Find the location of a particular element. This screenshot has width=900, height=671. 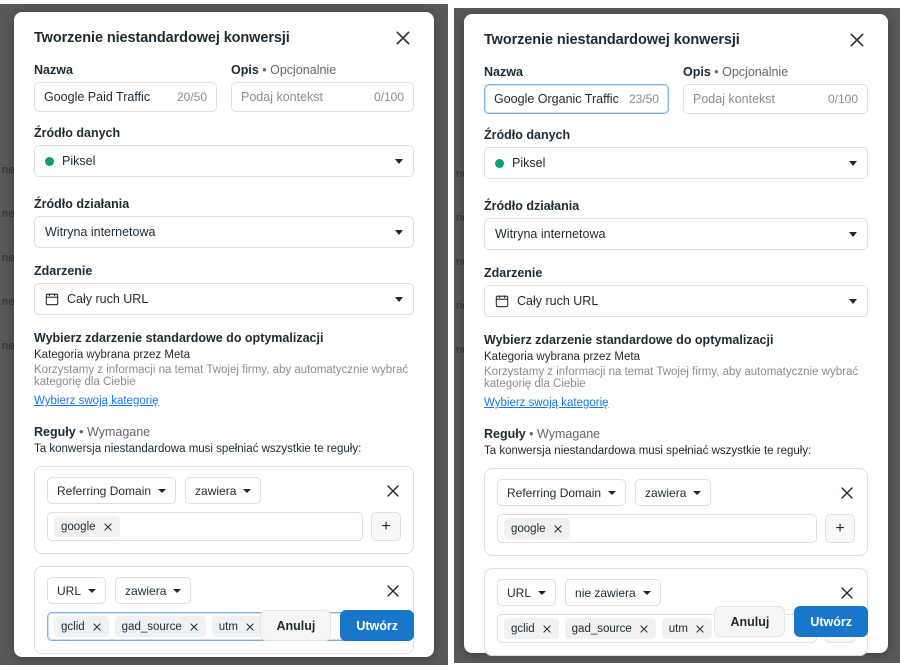

data-source-label: Źródło danych is located at coordinates (527, 135).